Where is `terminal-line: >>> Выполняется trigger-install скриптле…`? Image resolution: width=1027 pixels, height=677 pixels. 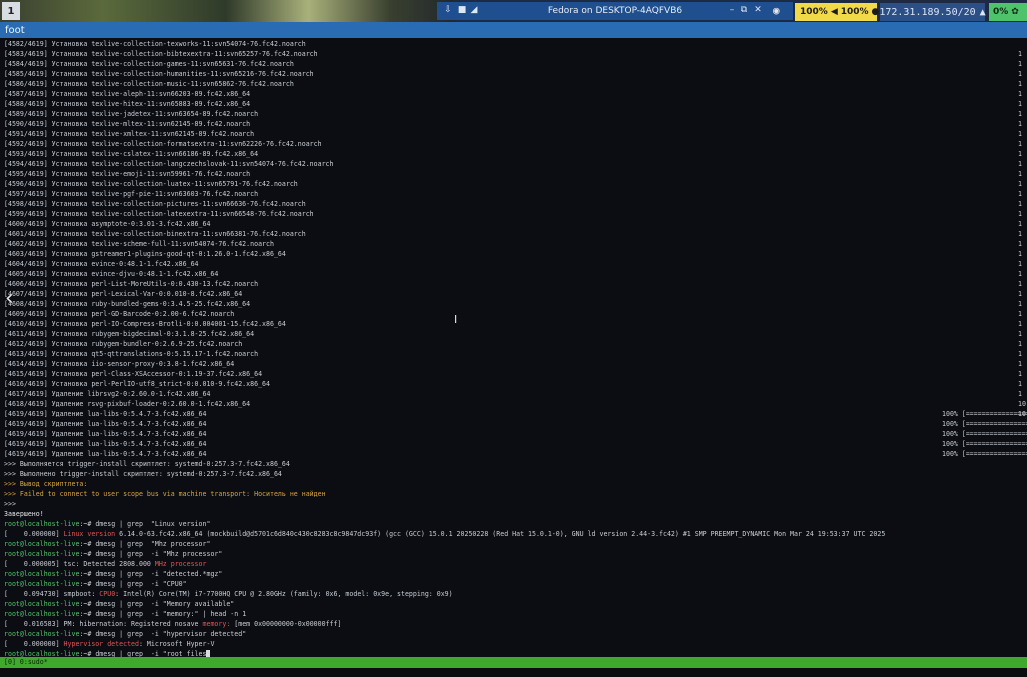
terminal-line: >>> Выполняется trigger-install скриптле… is located at coordinates (147, 464).